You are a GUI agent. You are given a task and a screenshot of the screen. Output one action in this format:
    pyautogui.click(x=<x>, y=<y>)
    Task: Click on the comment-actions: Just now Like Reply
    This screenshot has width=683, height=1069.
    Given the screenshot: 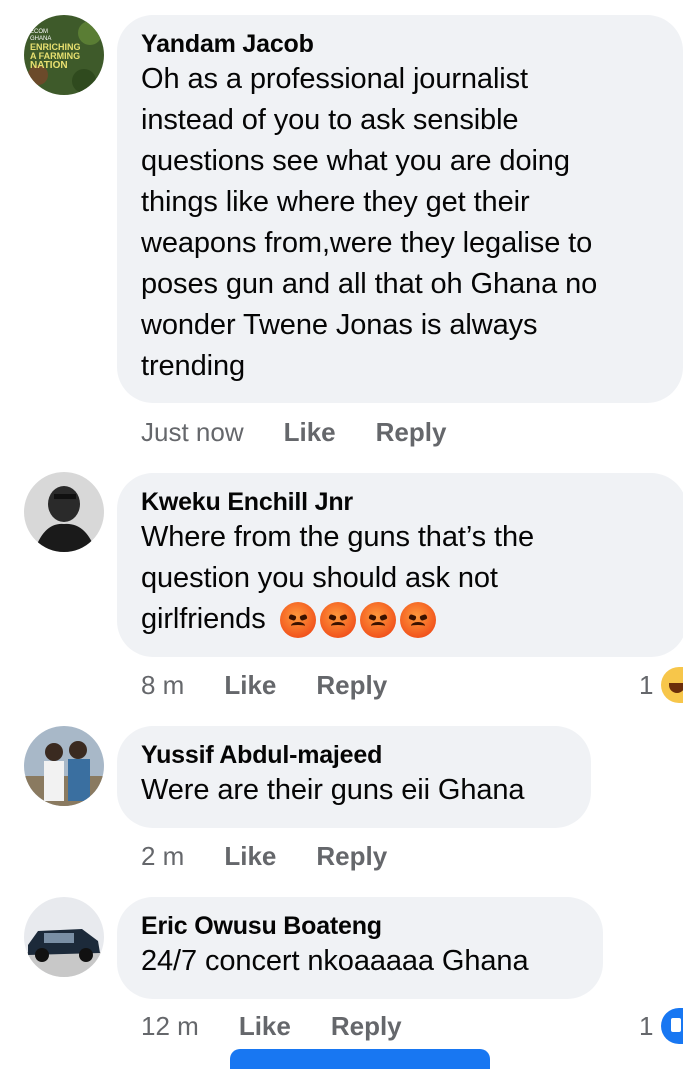 What is the action you would take?
    pyautogui.click(x=313, y=432)
    